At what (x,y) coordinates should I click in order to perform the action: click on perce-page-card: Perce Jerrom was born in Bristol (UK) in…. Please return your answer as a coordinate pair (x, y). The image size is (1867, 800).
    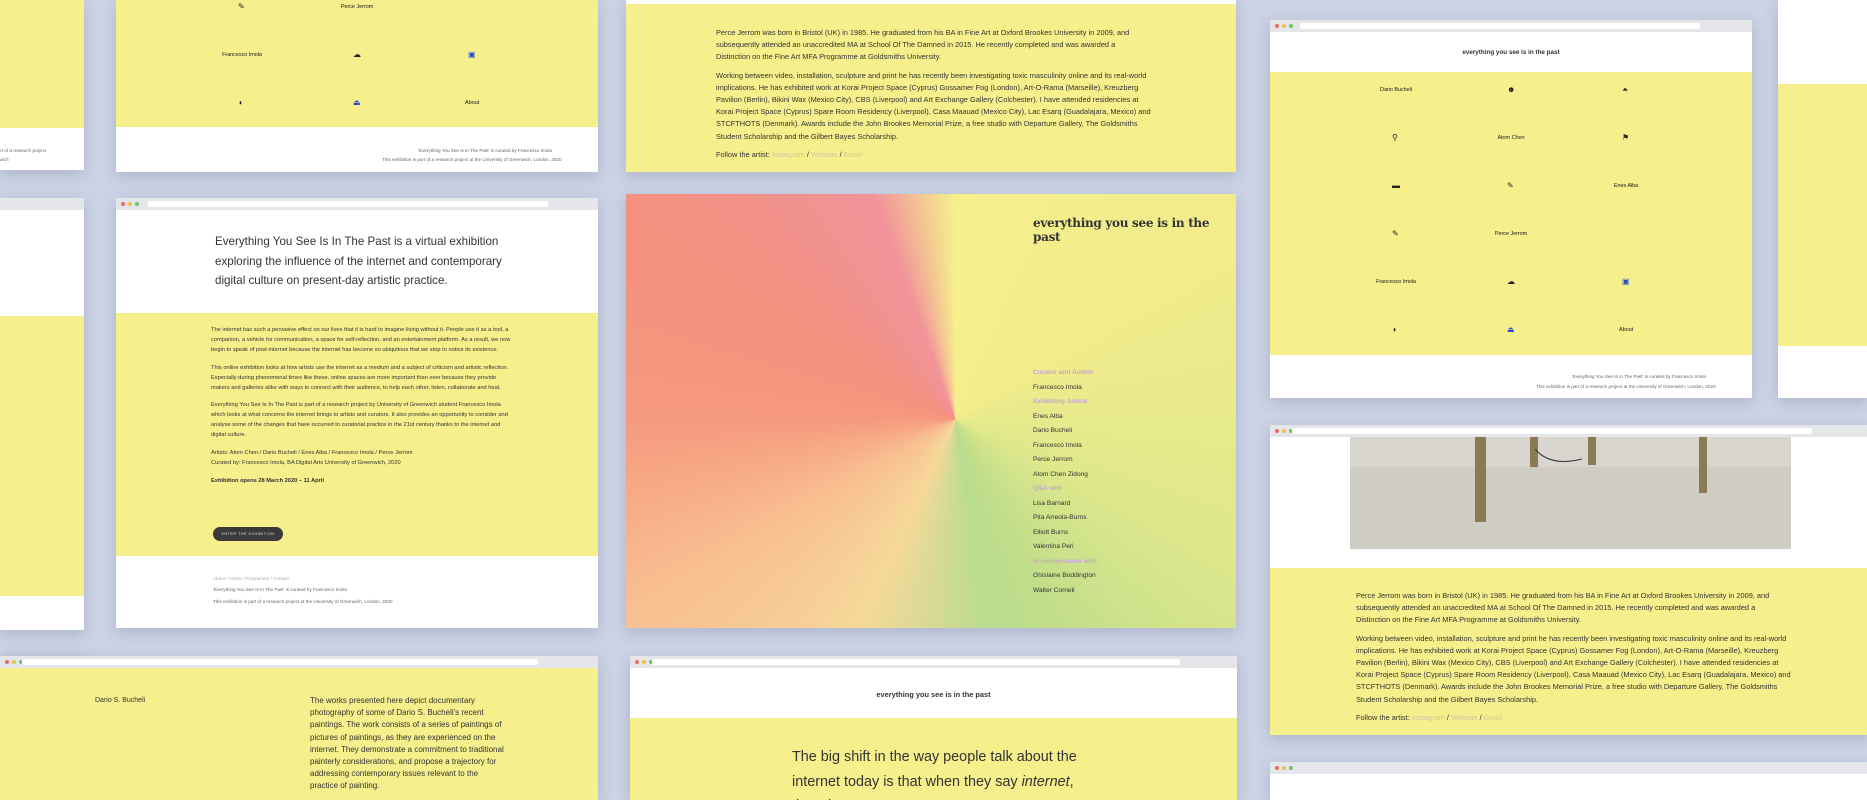
    Looking at the image, I should click on (1568, 580).